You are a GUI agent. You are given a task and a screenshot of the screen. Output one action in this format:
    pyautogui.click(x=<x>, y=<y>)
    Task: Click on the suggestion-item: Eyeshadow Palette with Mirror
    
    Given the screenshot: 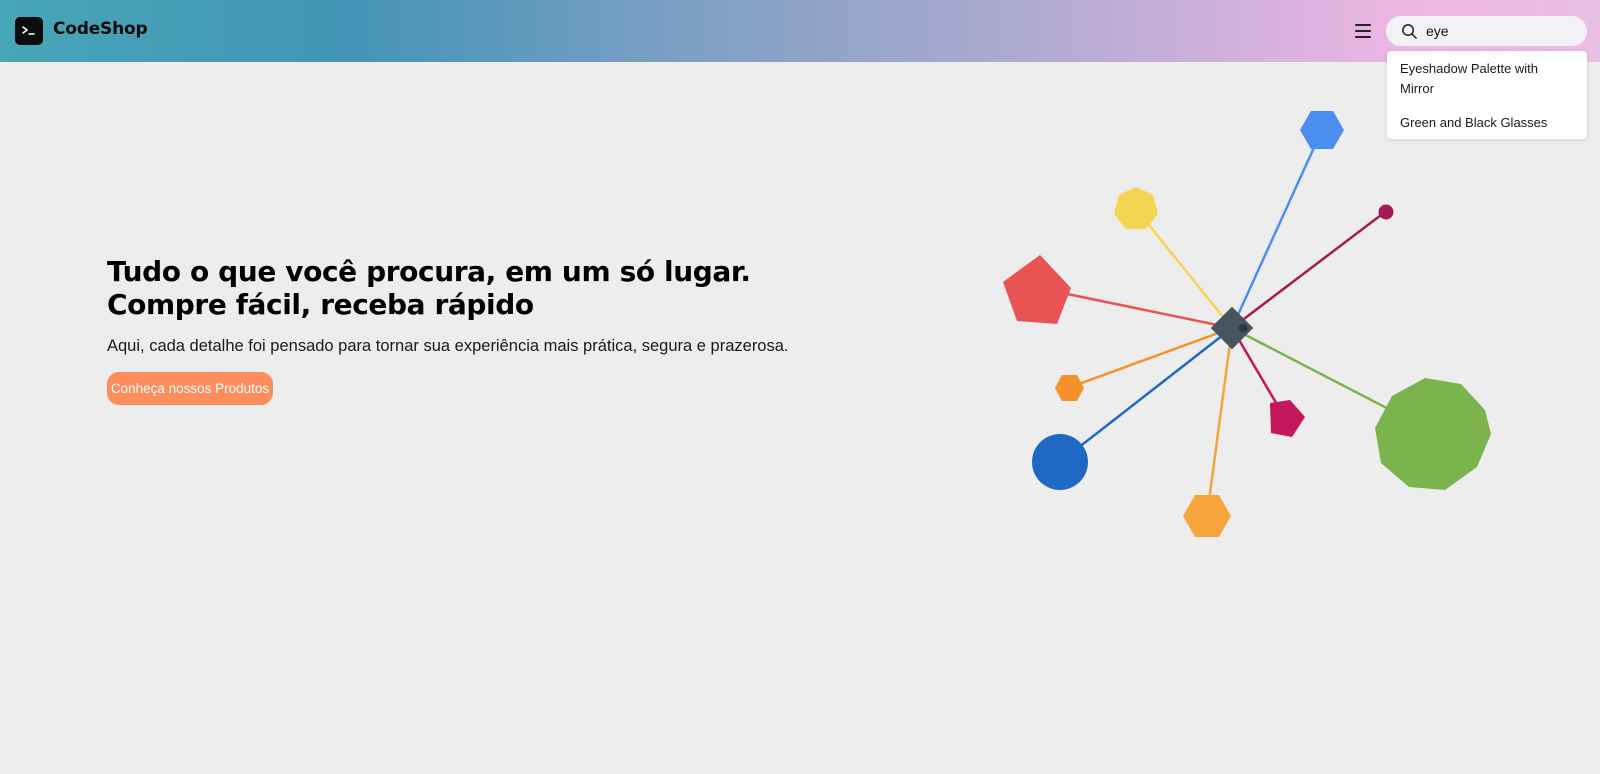 What is the action you would take?
    pyautogui.click(x=1487, y=79)
    